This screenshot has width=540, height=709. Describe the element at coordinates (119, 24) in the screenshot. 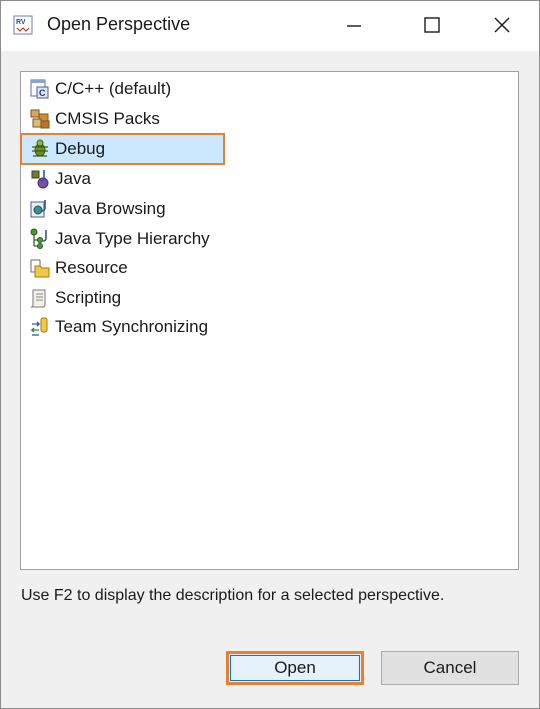

I see `dialog-title: Open Perspective` at that location.